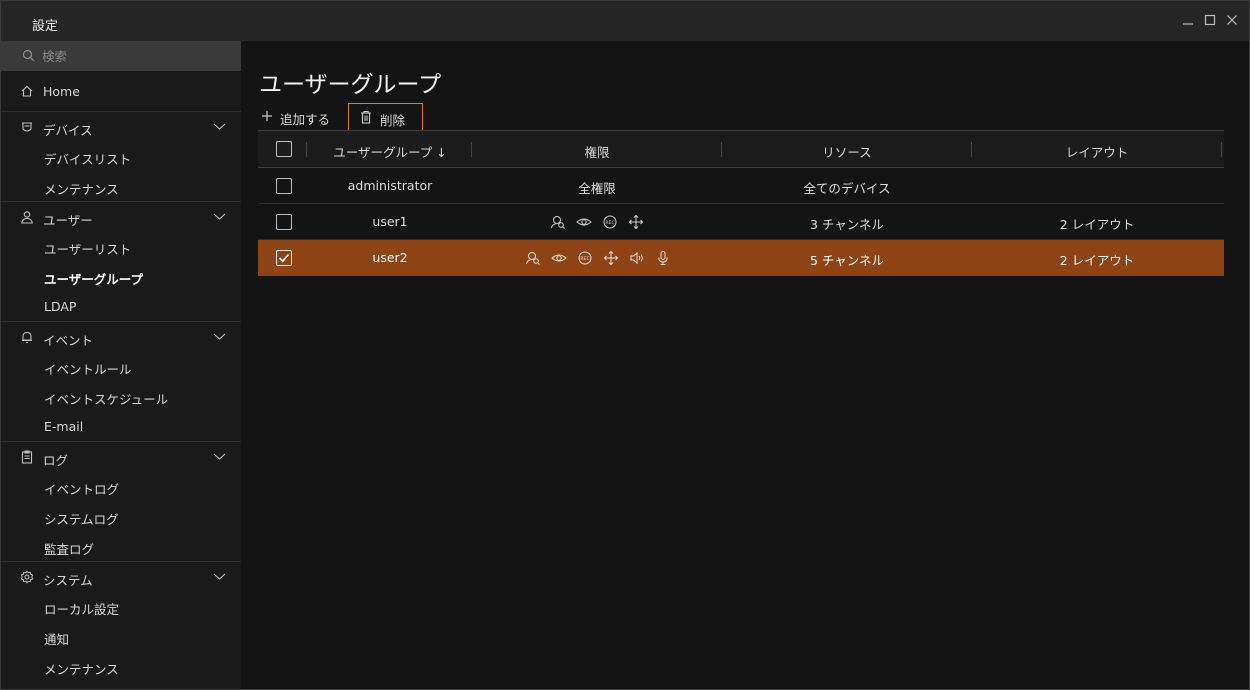 Image resolution: width=1250 pixels, height=690 pixels. I want to click on microphone-icon, so click(663, 258).